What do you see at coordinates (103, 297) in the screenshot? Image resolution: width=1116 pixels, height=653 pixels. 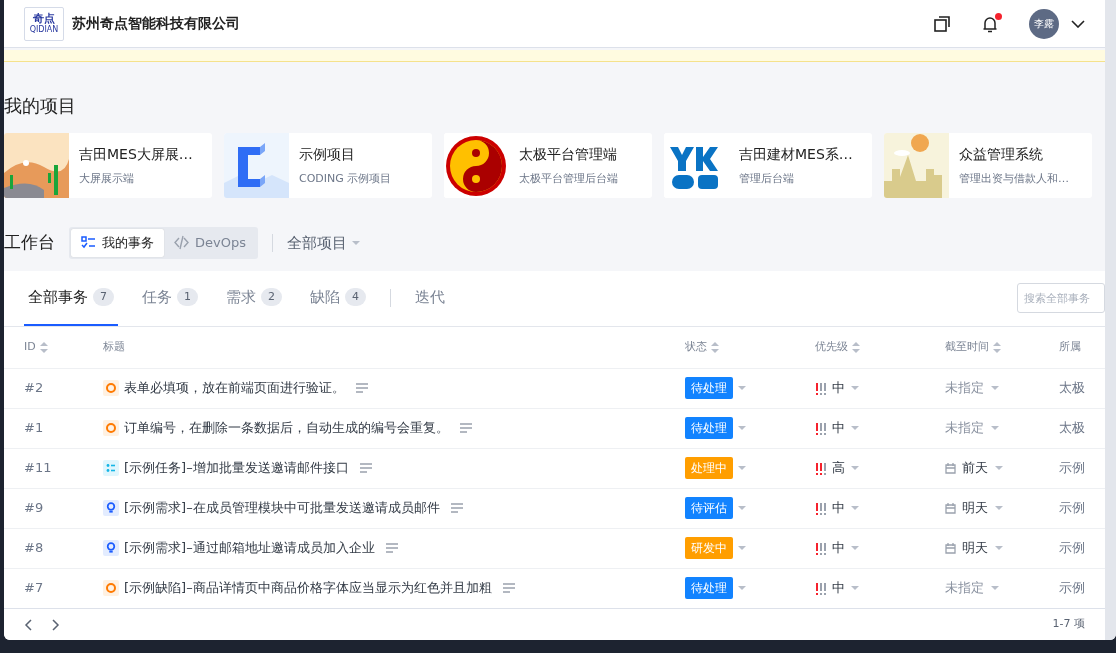 I see `count-badge: 7` at bounding box center [103, 297].